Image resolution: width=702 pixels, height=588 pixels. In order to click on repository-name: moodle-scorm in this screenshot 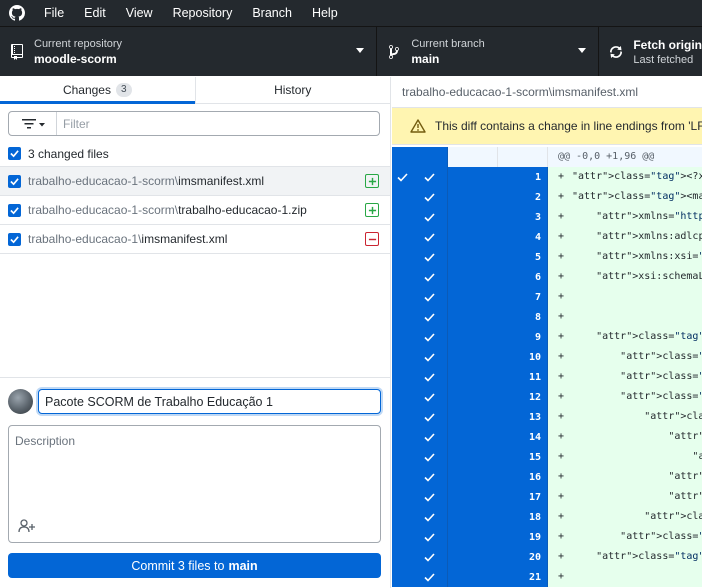, I will do `click(75, 58)`.